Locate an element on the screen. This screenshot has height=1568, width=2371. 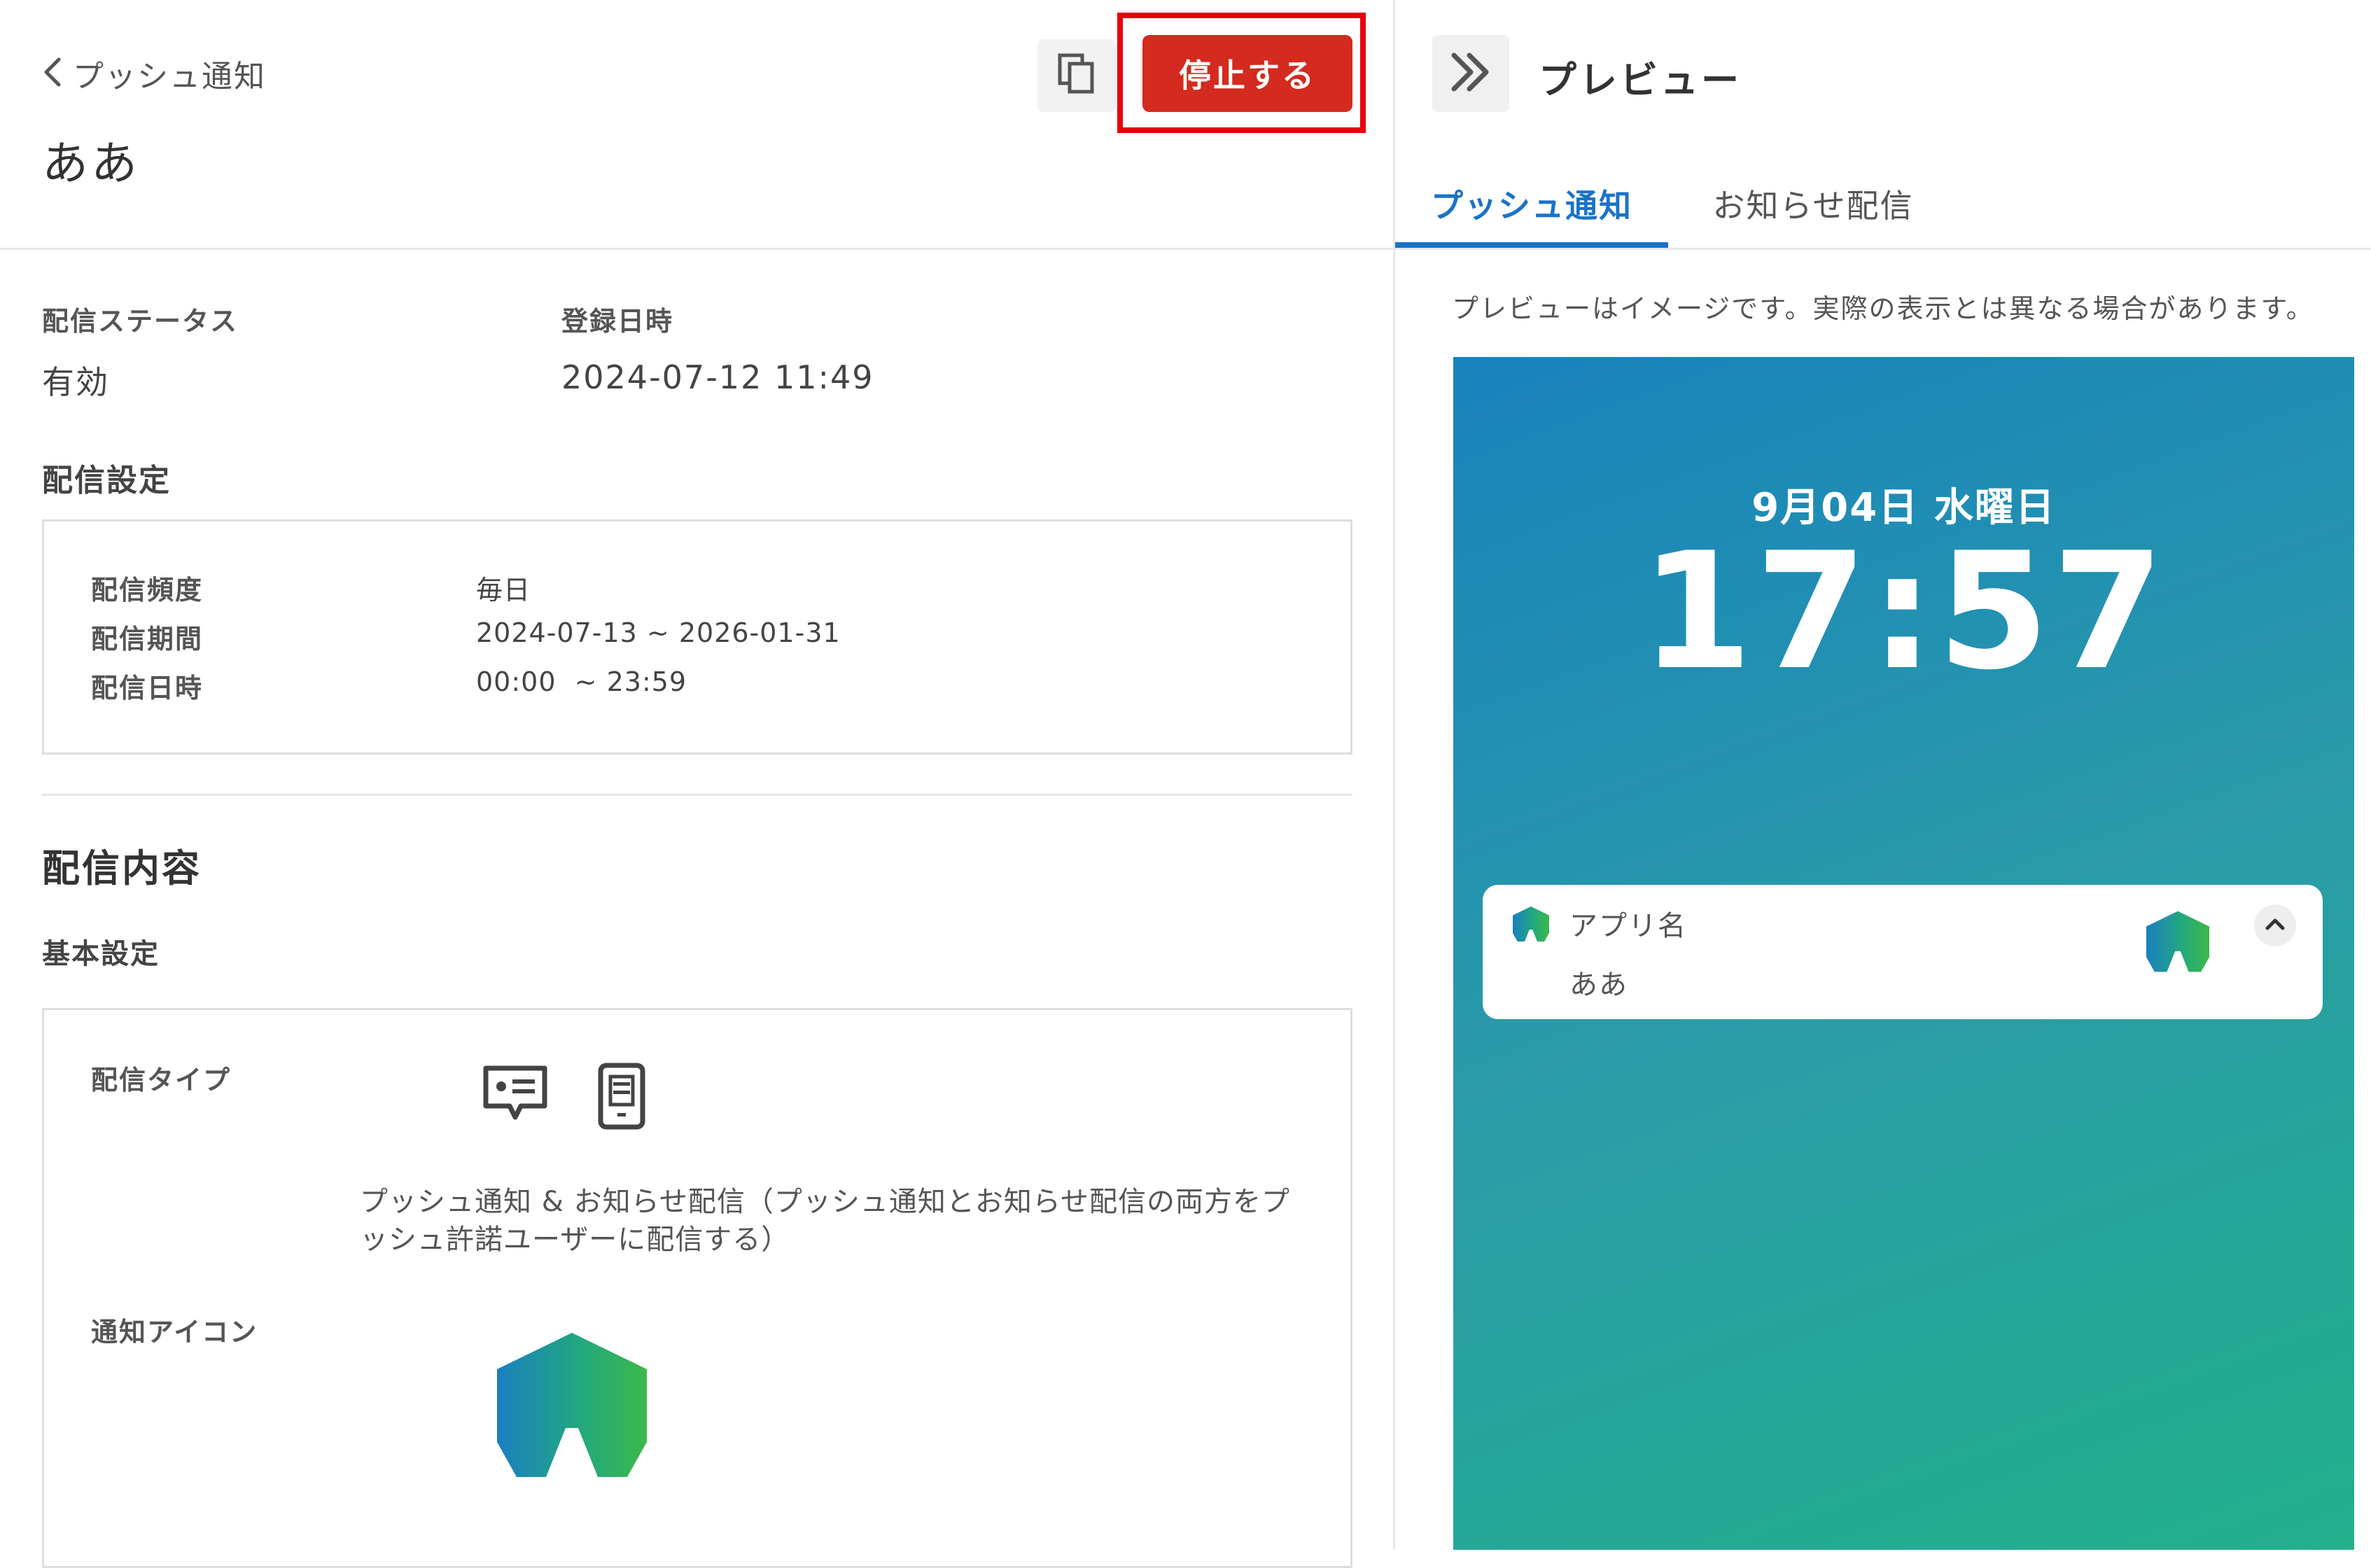
app-small-icon is located at coordinates (1531, 925).